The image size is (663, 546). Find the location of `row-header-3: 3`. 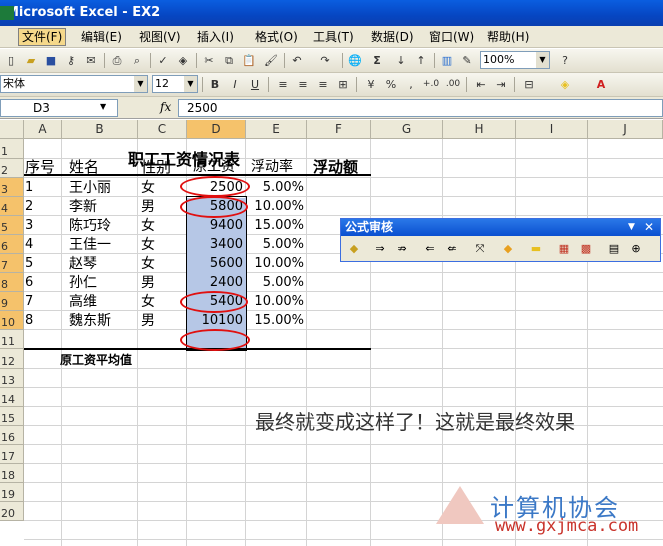

row-header-3: 3 is located at coordinates (12, 187).